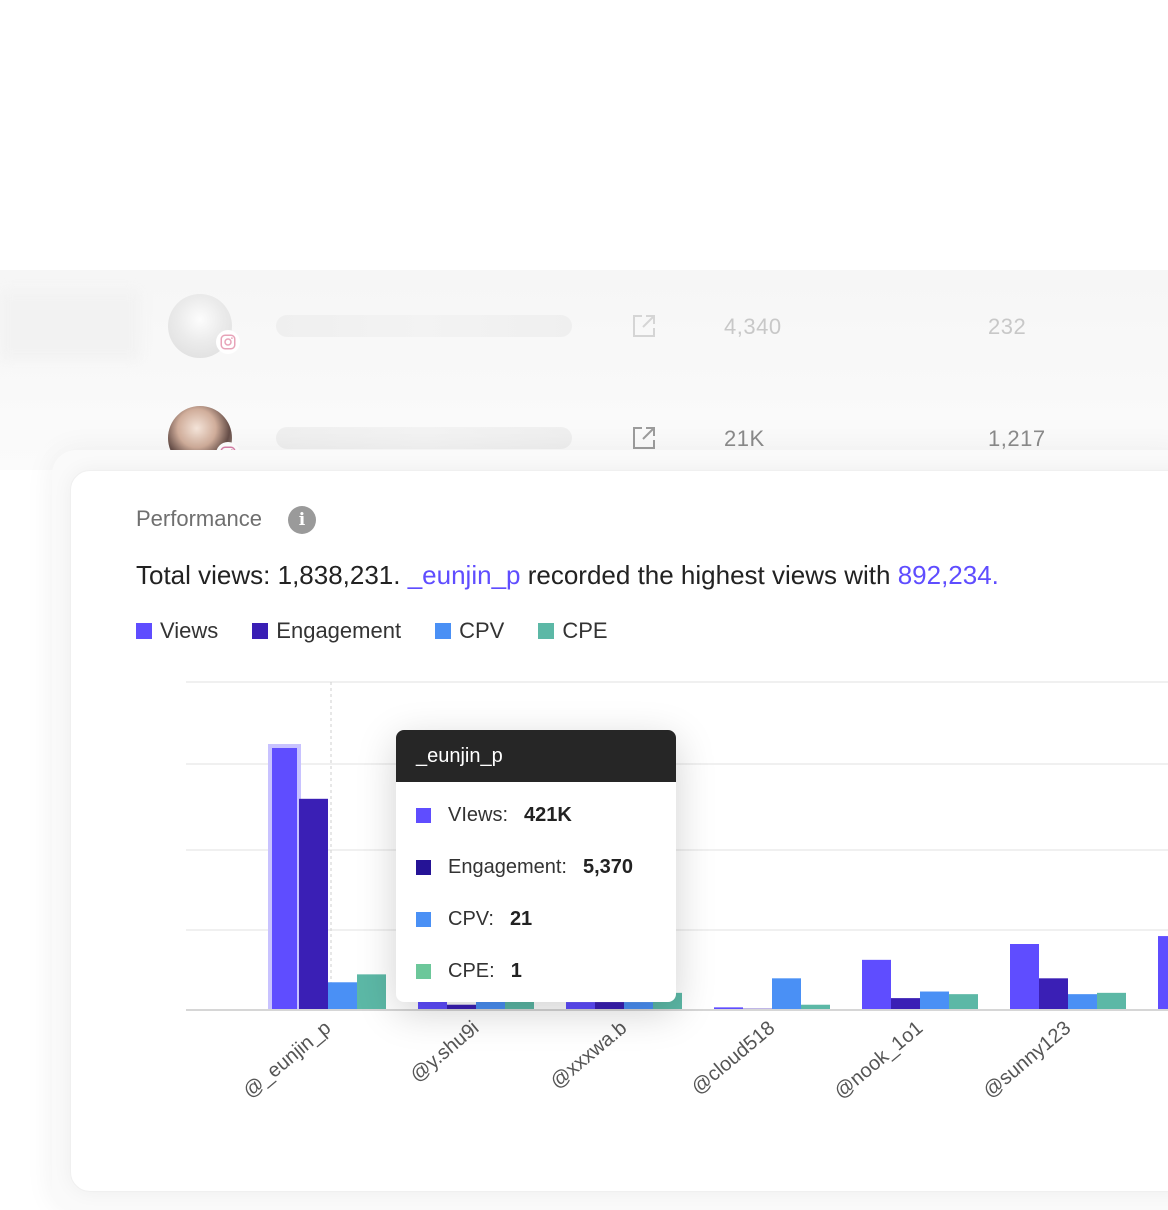 Image resolution: width=1168 pixels, height=1210 pixels. Describe the element at coordinates (878, 1060) in the screenshot. I see `x-tick-label: @nook_1o1` at that location.